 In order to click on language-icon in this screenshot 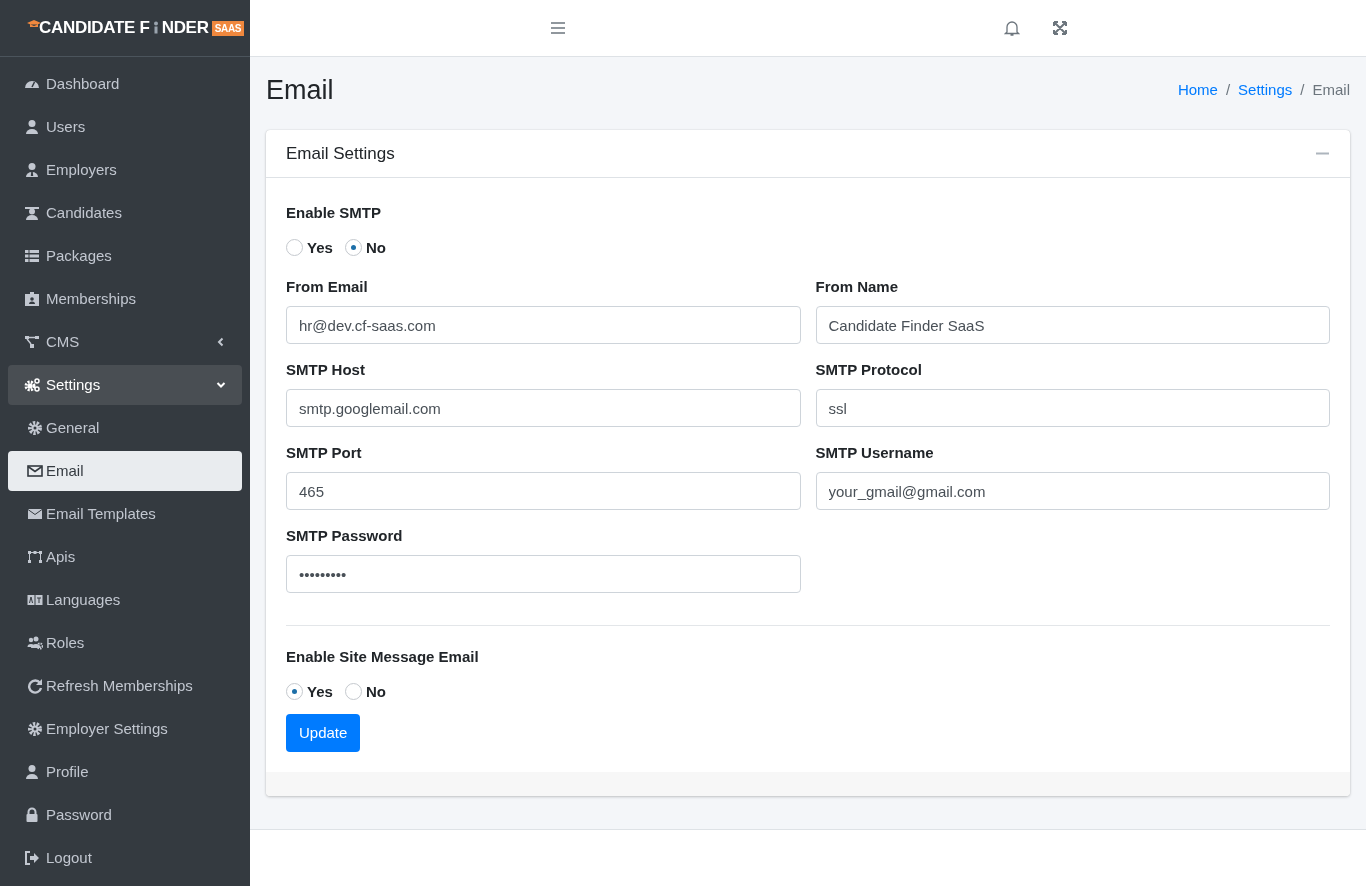, I will do `click(35, 600)`.